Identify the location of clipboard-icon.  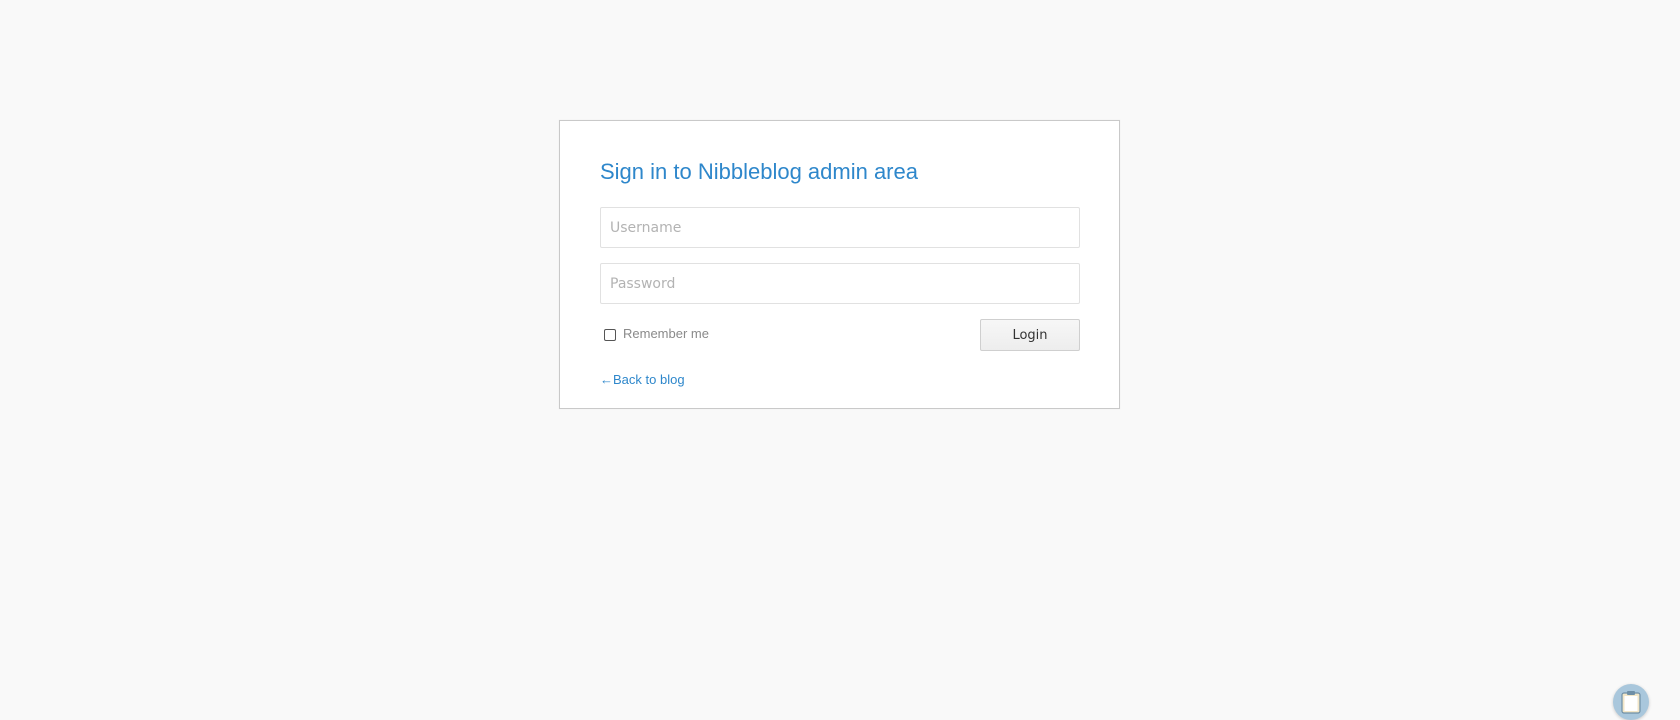
(1631, 702).